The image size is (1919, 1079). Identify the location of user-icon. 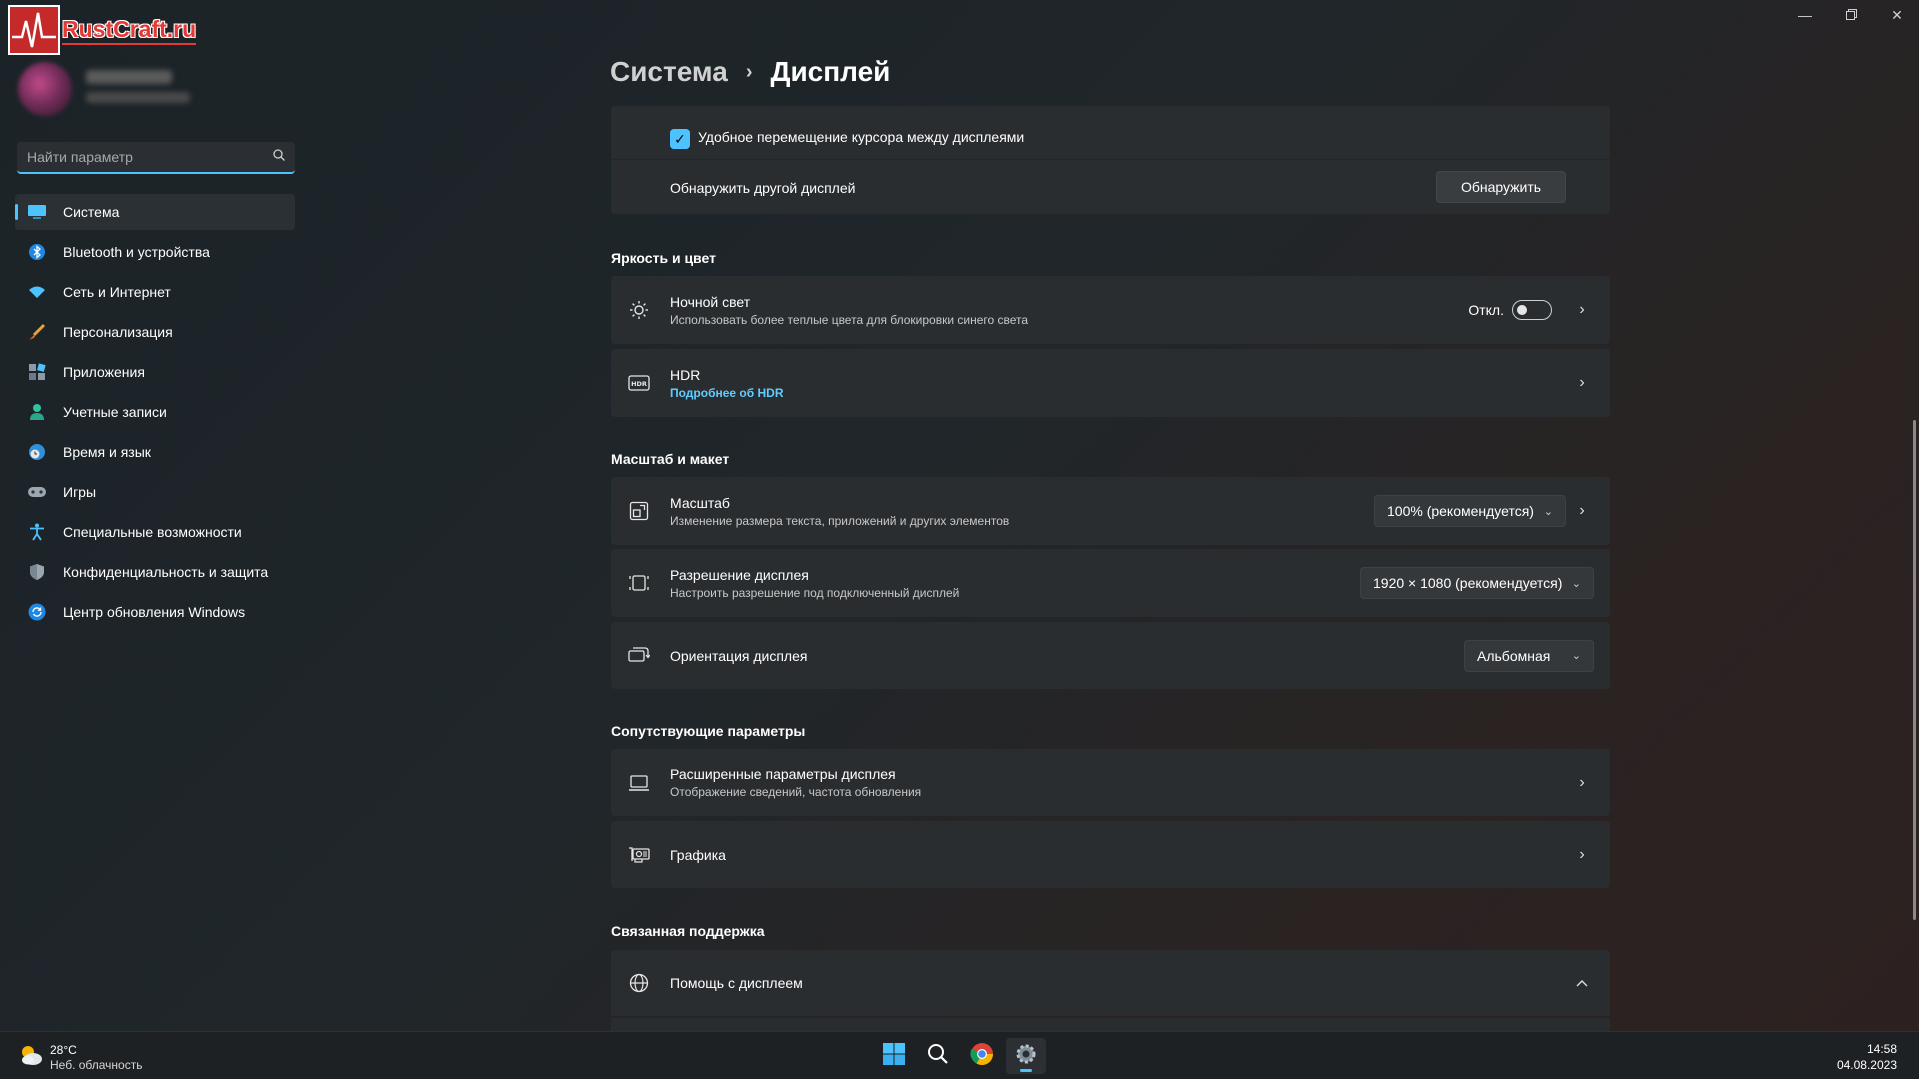
(37, 412).